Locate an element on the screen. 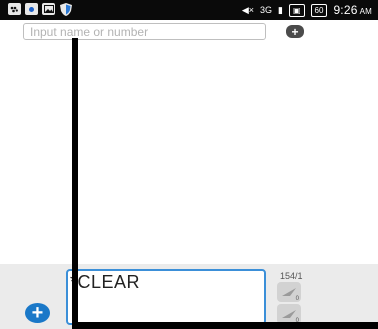 This screenshot has width=378, height=329. app-notification-icon is located at coordinates (31, 9).